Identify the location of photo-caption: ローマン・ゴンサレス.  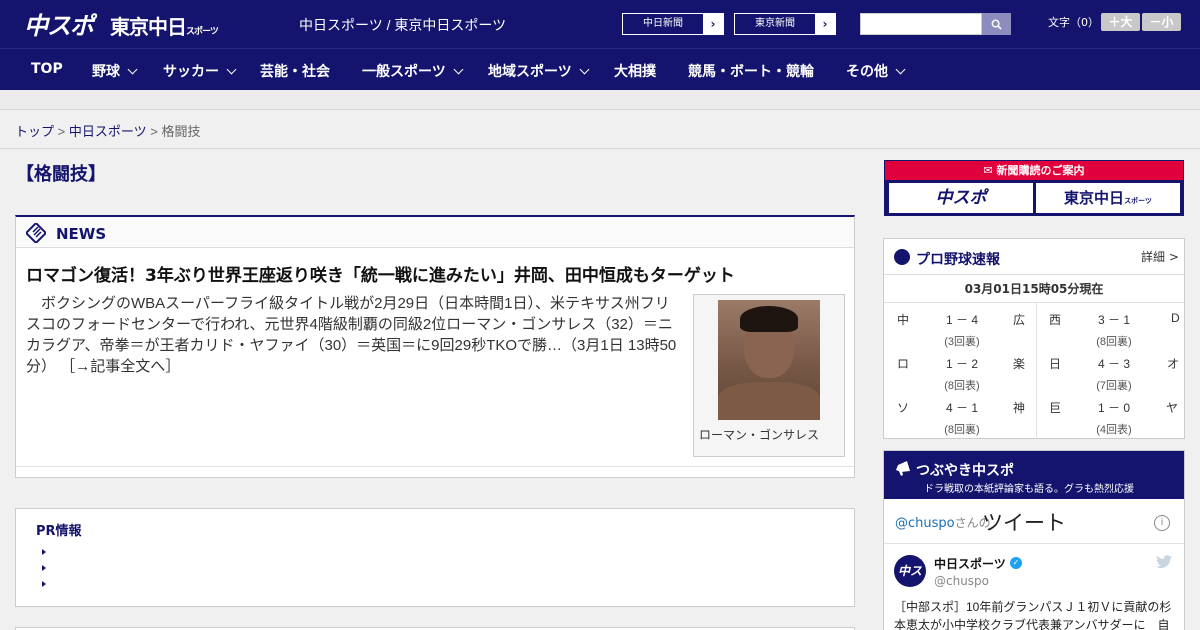
(759, 435).